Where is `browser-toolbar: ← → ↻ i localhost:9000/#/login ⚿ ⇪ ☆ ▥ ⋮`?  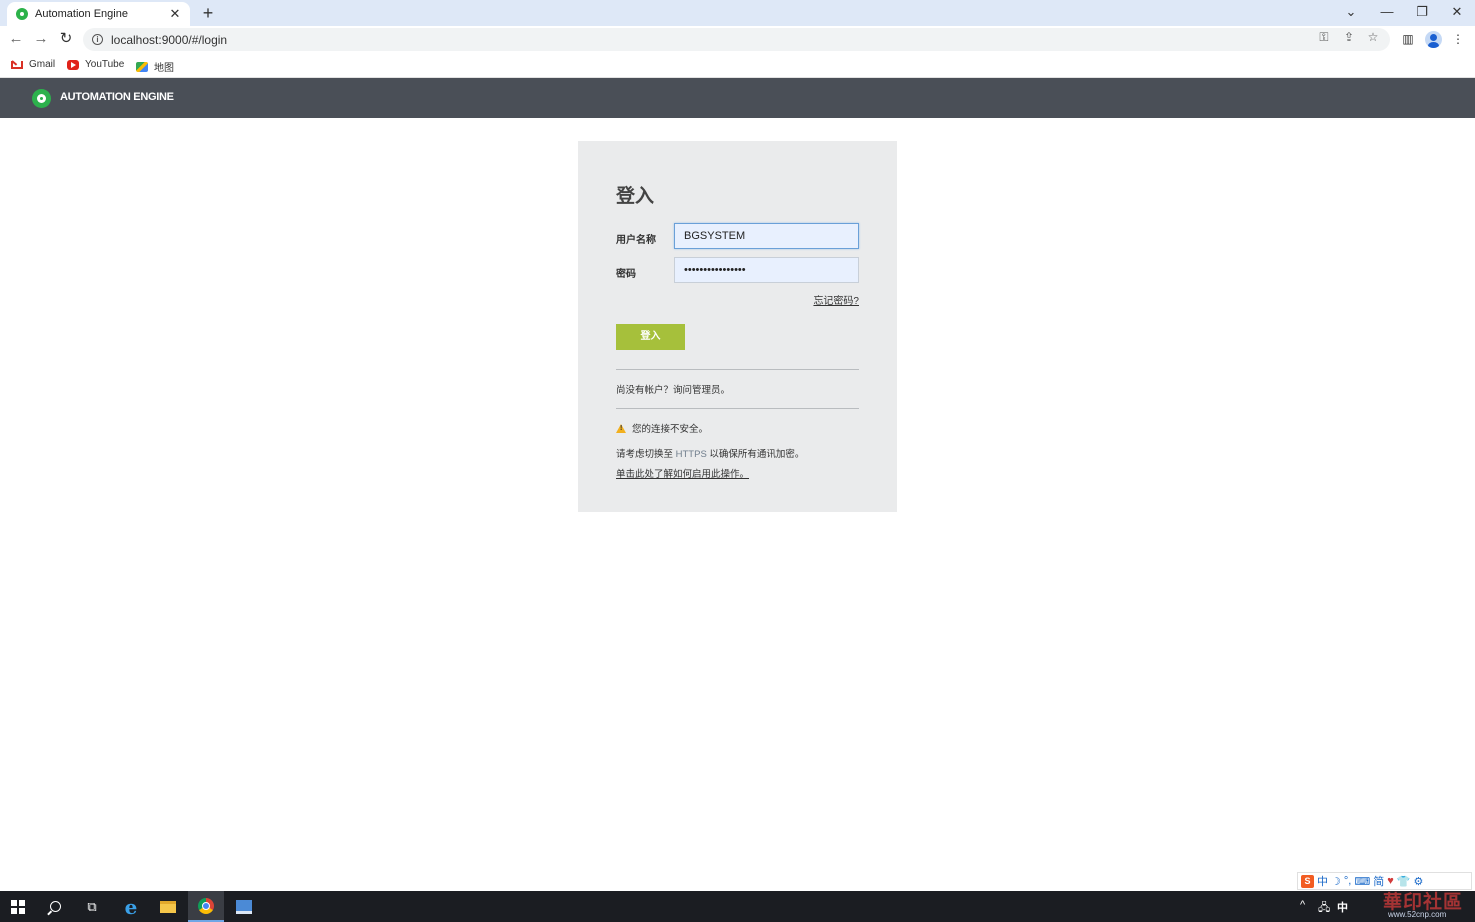
browser-toolbar: ← → ↻ i localhost:9000/#/login ⚿ ⇪ ☆ ▥ ⋮ is located at coordinates (737, 40).